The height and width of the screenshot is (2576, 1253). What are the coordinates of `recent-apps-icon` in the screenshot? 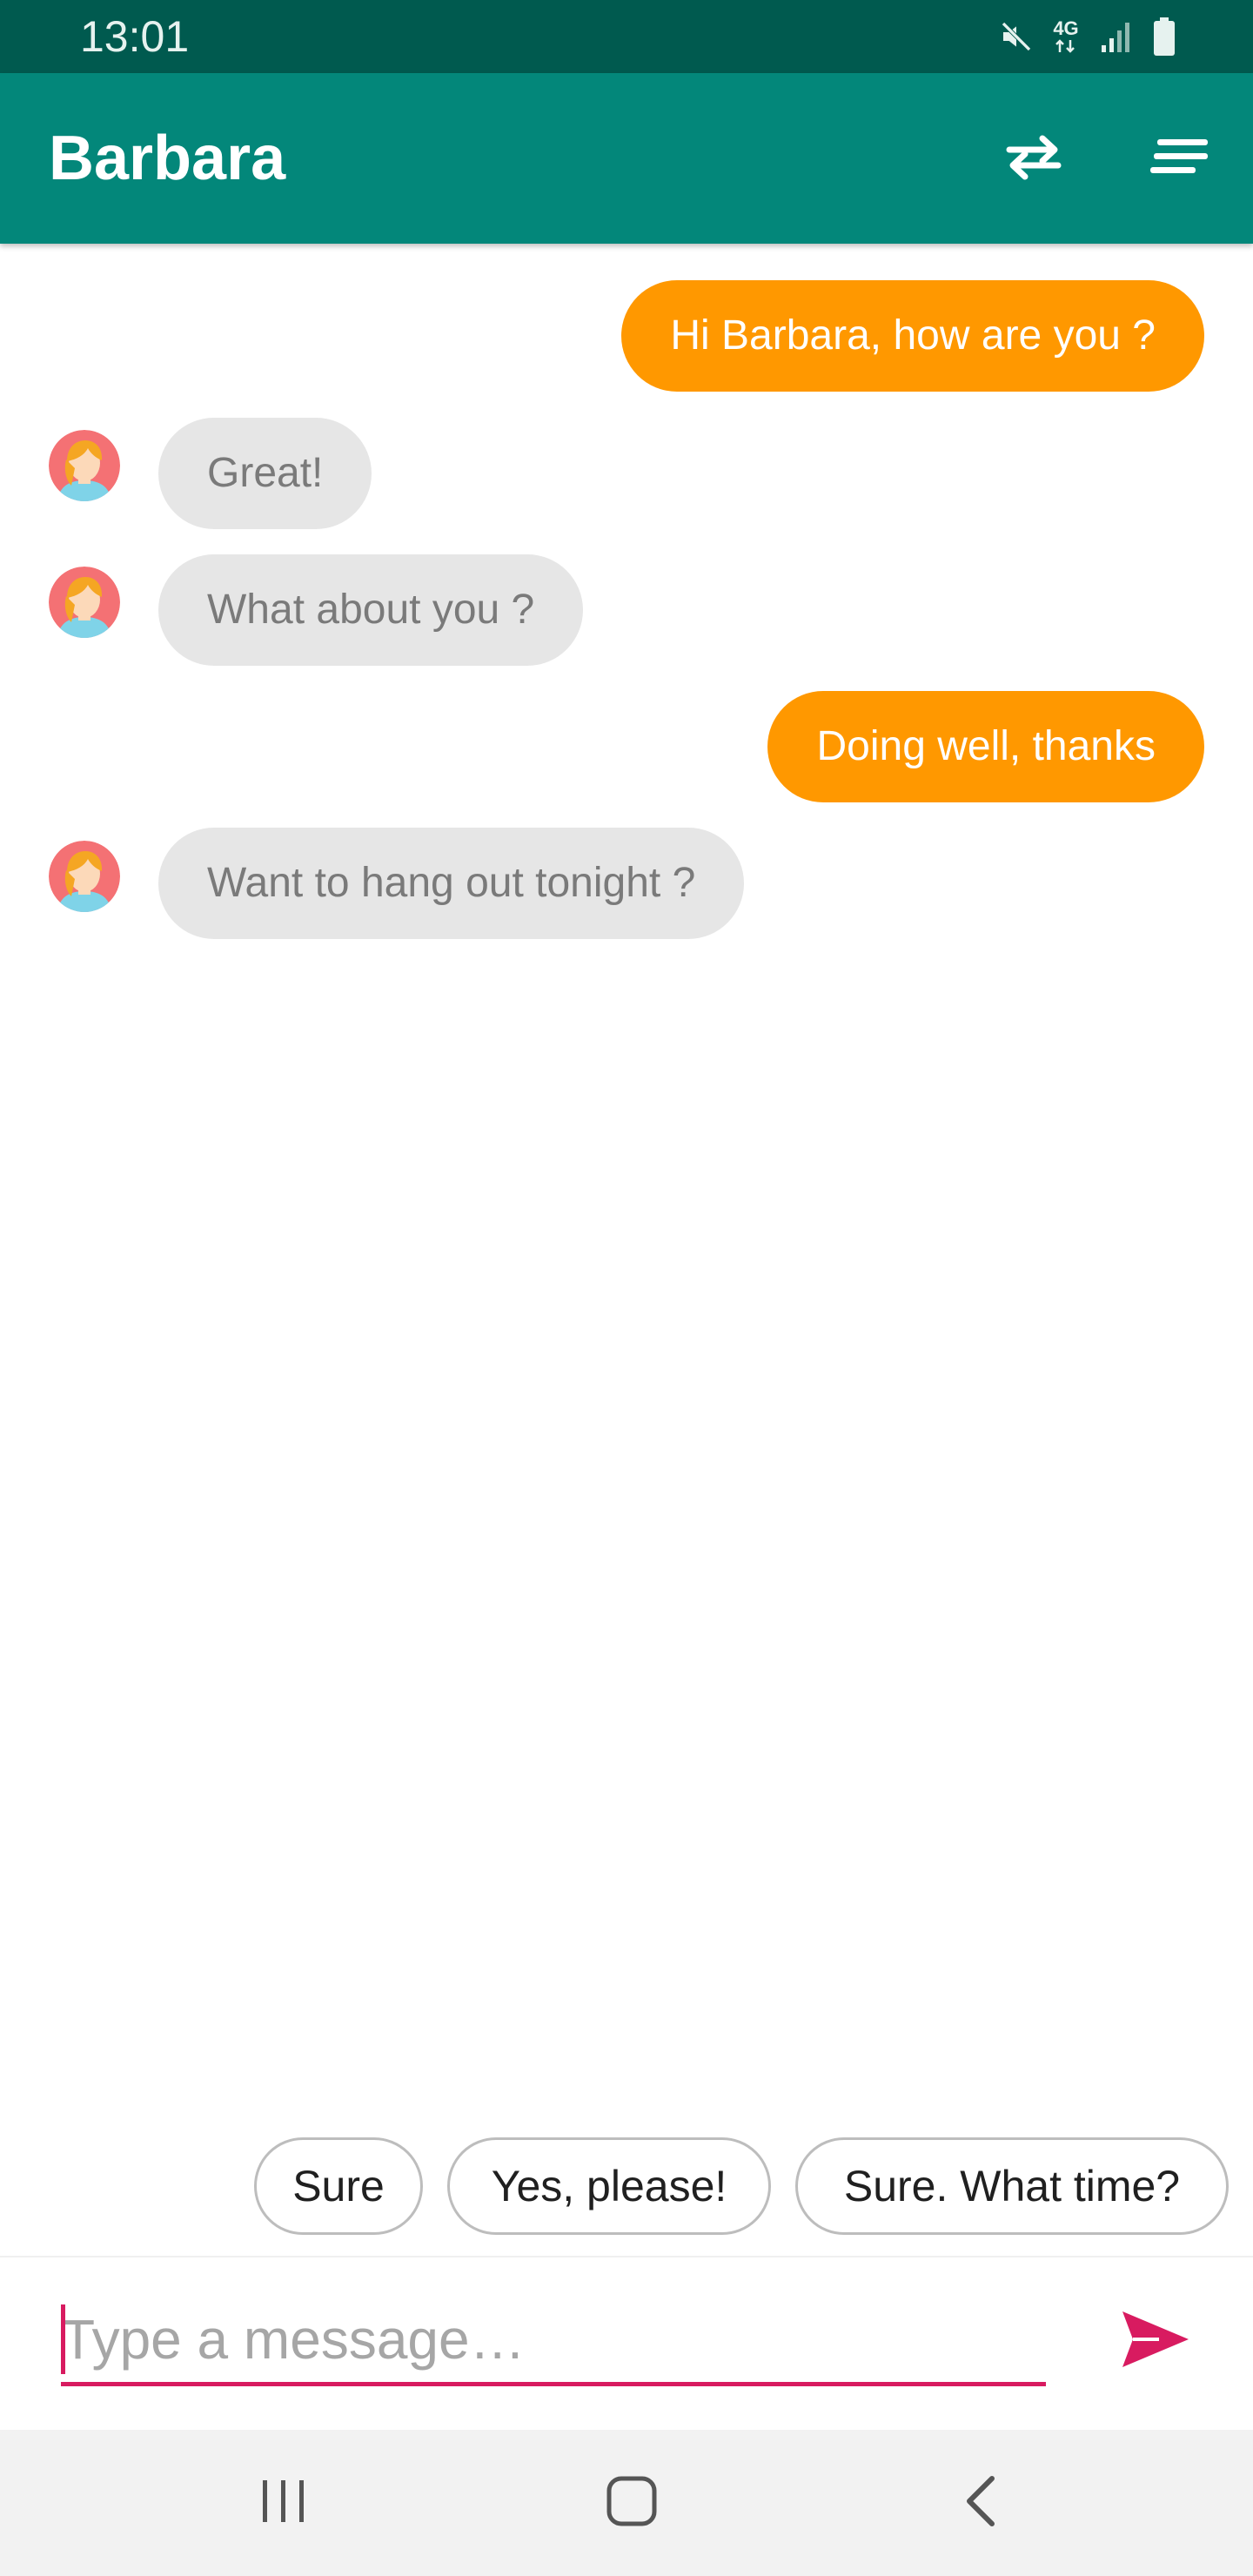 It's located at (283, 2504).